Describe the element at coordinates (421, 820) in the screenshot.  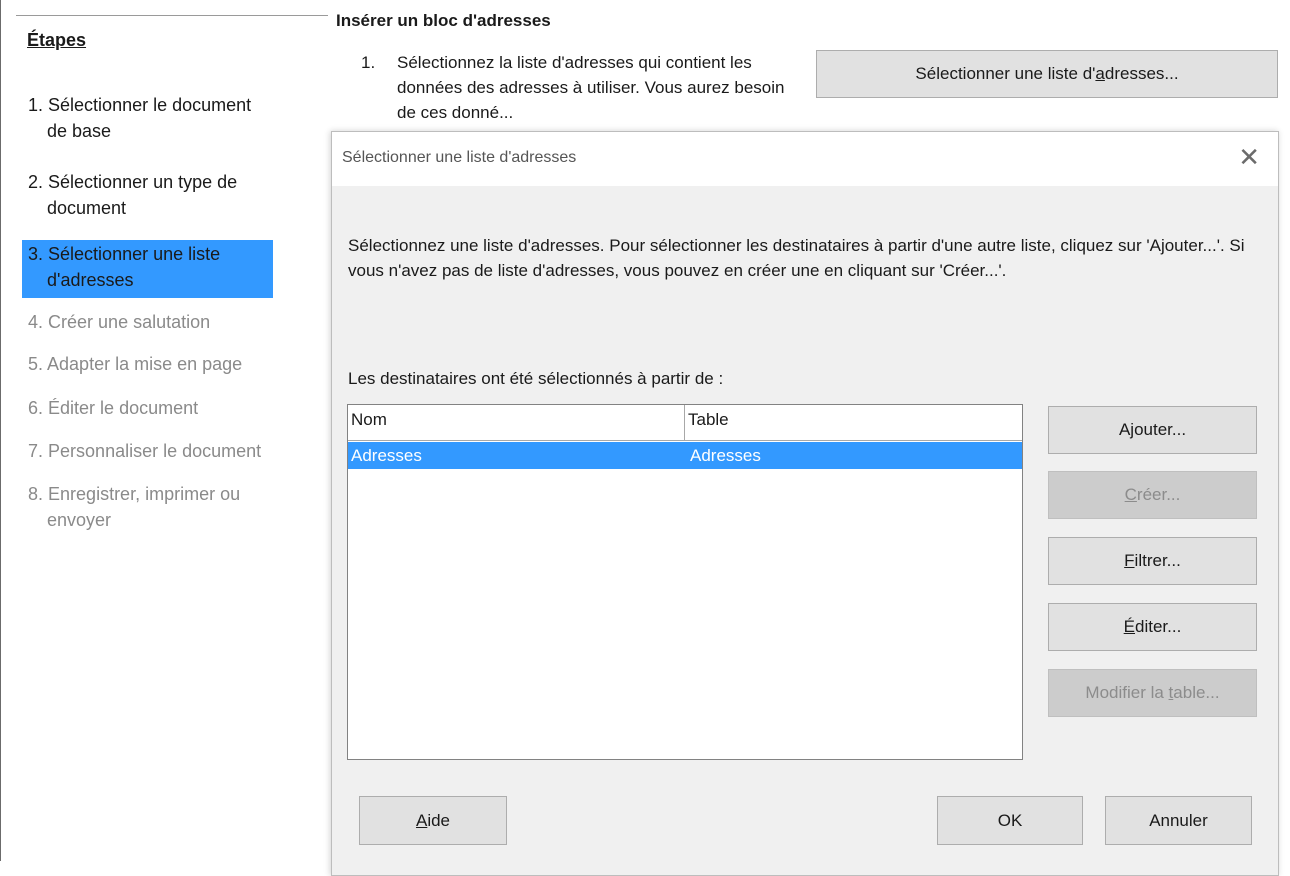
I see `button-accelerator: A` at that location.